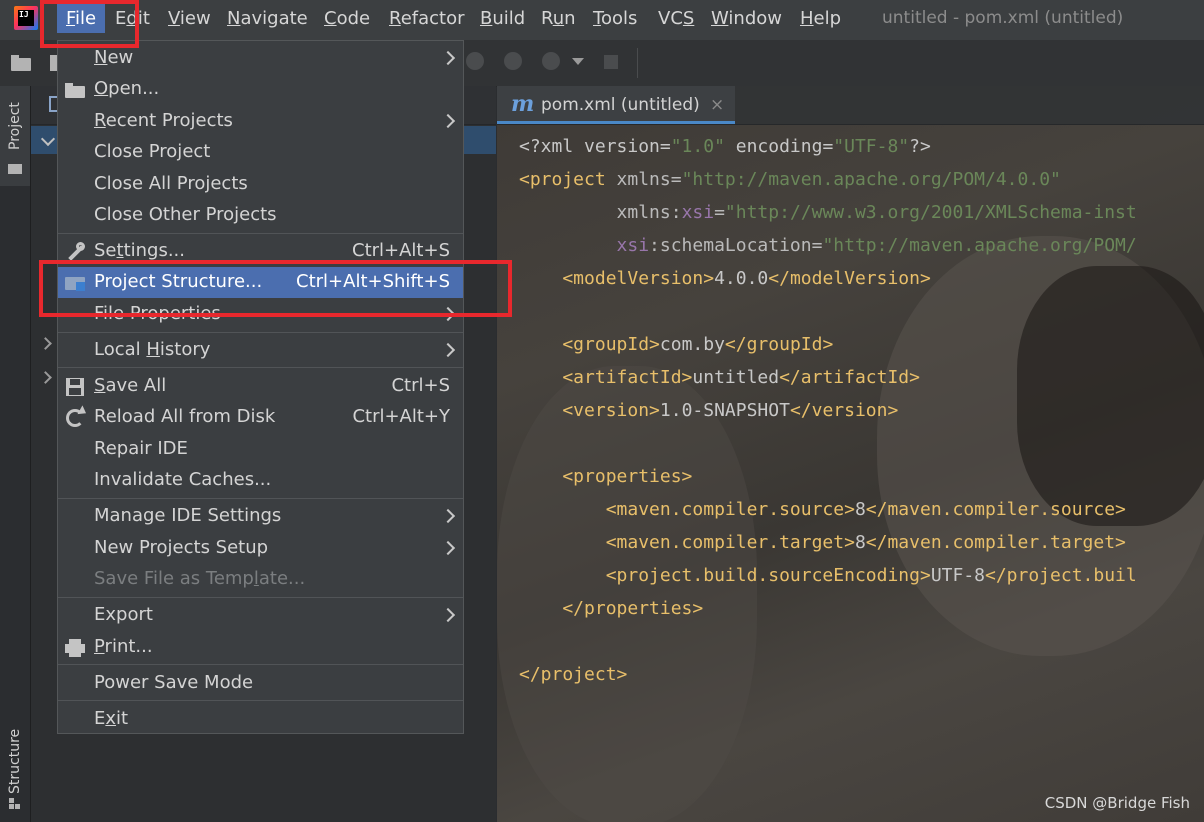 This screenshot has height=822, width=1204. I want to click on menu-item-new-projects-setup: New Projects Setup, so click(260, 548).